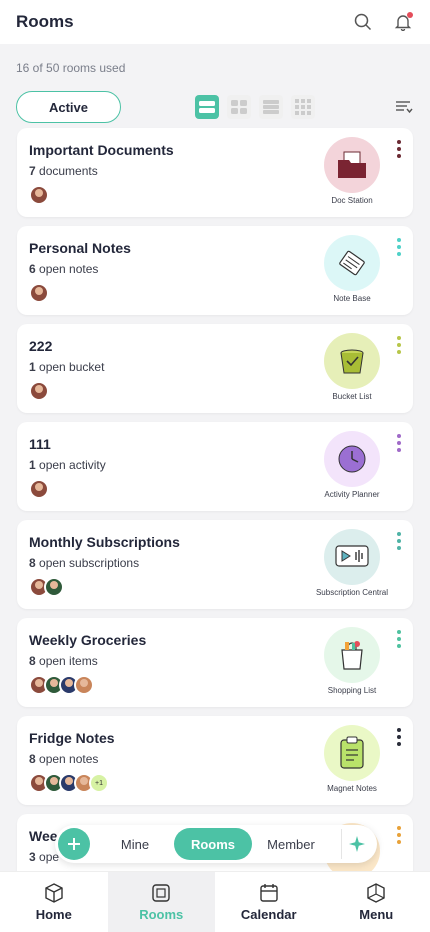  What do you see at coordinates (410, 15) in the screenshot?
I see `notification-dot` at bounding box center [410, 15].